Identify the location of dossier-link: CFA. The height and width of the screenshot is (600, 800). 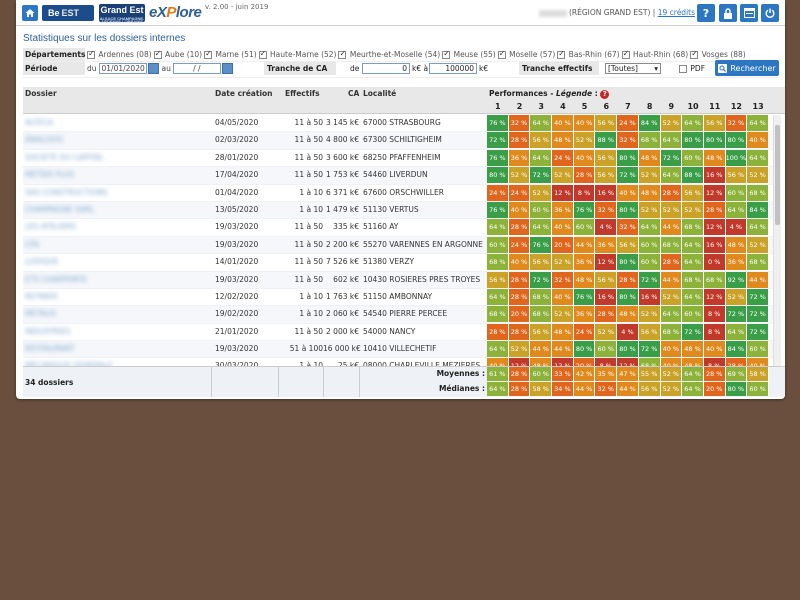
(85, 244).